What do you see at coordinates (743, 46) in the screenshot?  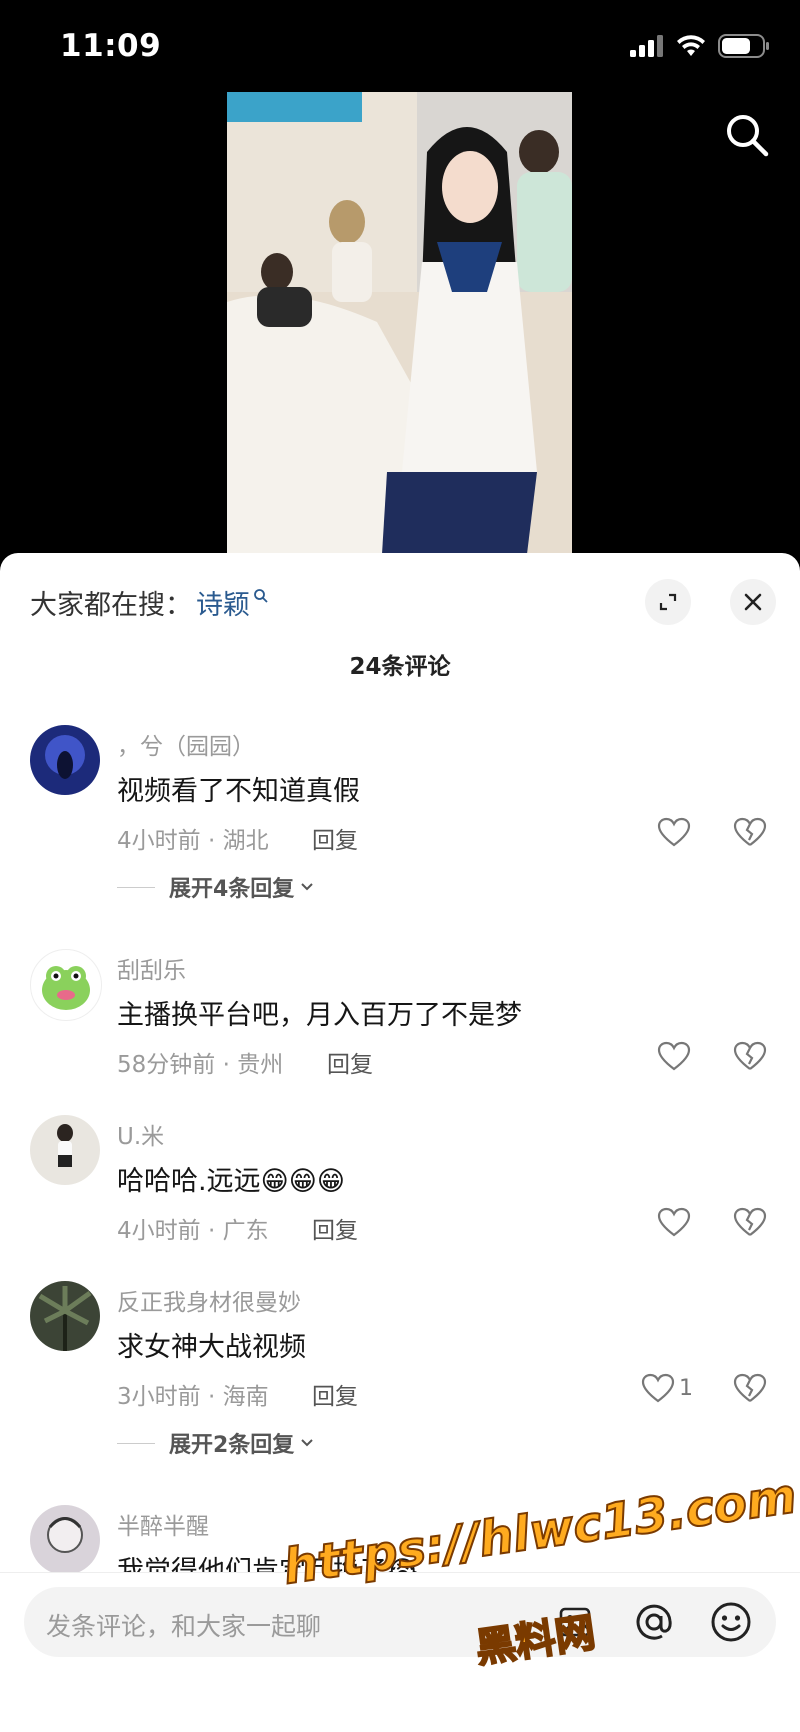 I see `battery-icon` at bounding box center [743, 46].